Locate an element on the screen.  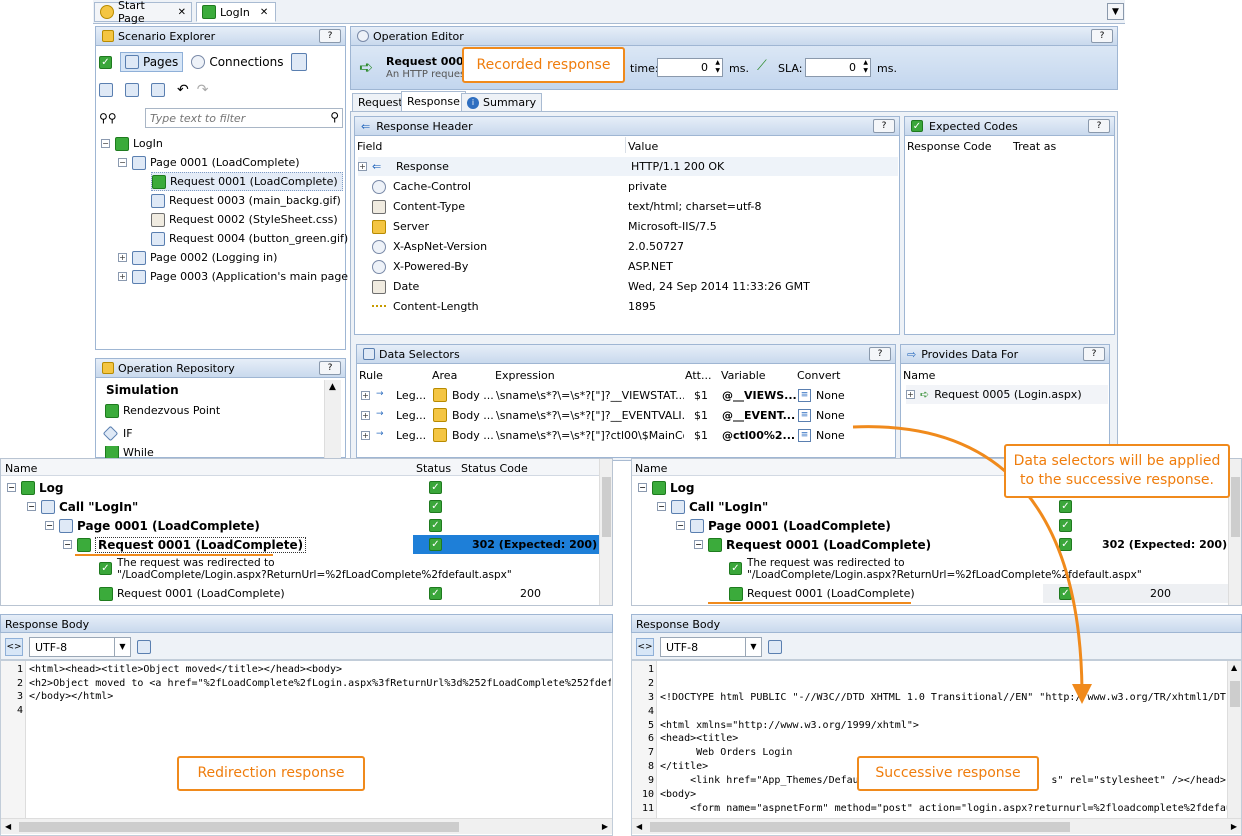
callout-successive-response: Successive response is located at coordinates (948, 773).